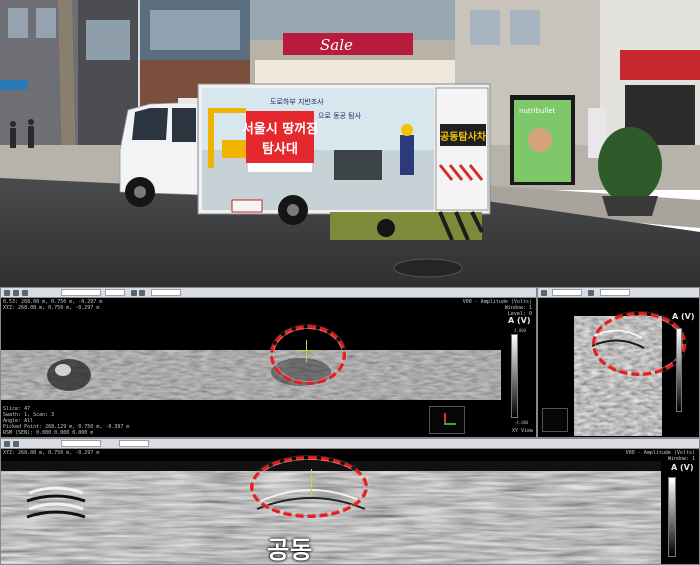  I want to click on coord-readout: XYZ: 268.08 m, 0.750 m, -0.297 m, so click(51, 453).